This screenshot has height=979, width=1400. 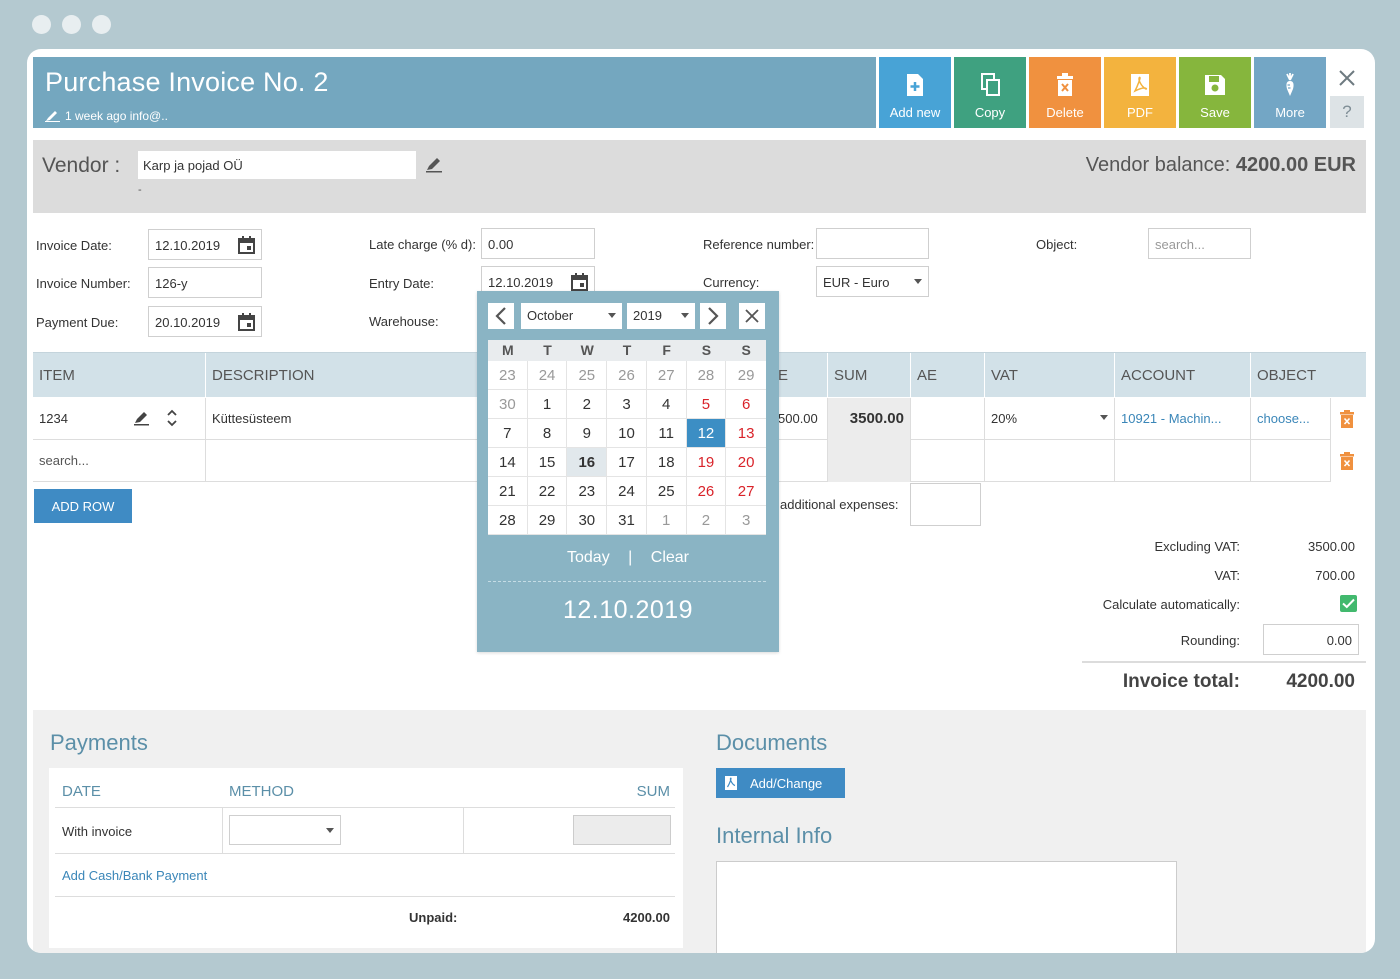 What do you see at coordinates (277, 165) in the screenshot?
I see `vendor-input: Karp ja pojad OÜ` at bounding box center [277, 165].